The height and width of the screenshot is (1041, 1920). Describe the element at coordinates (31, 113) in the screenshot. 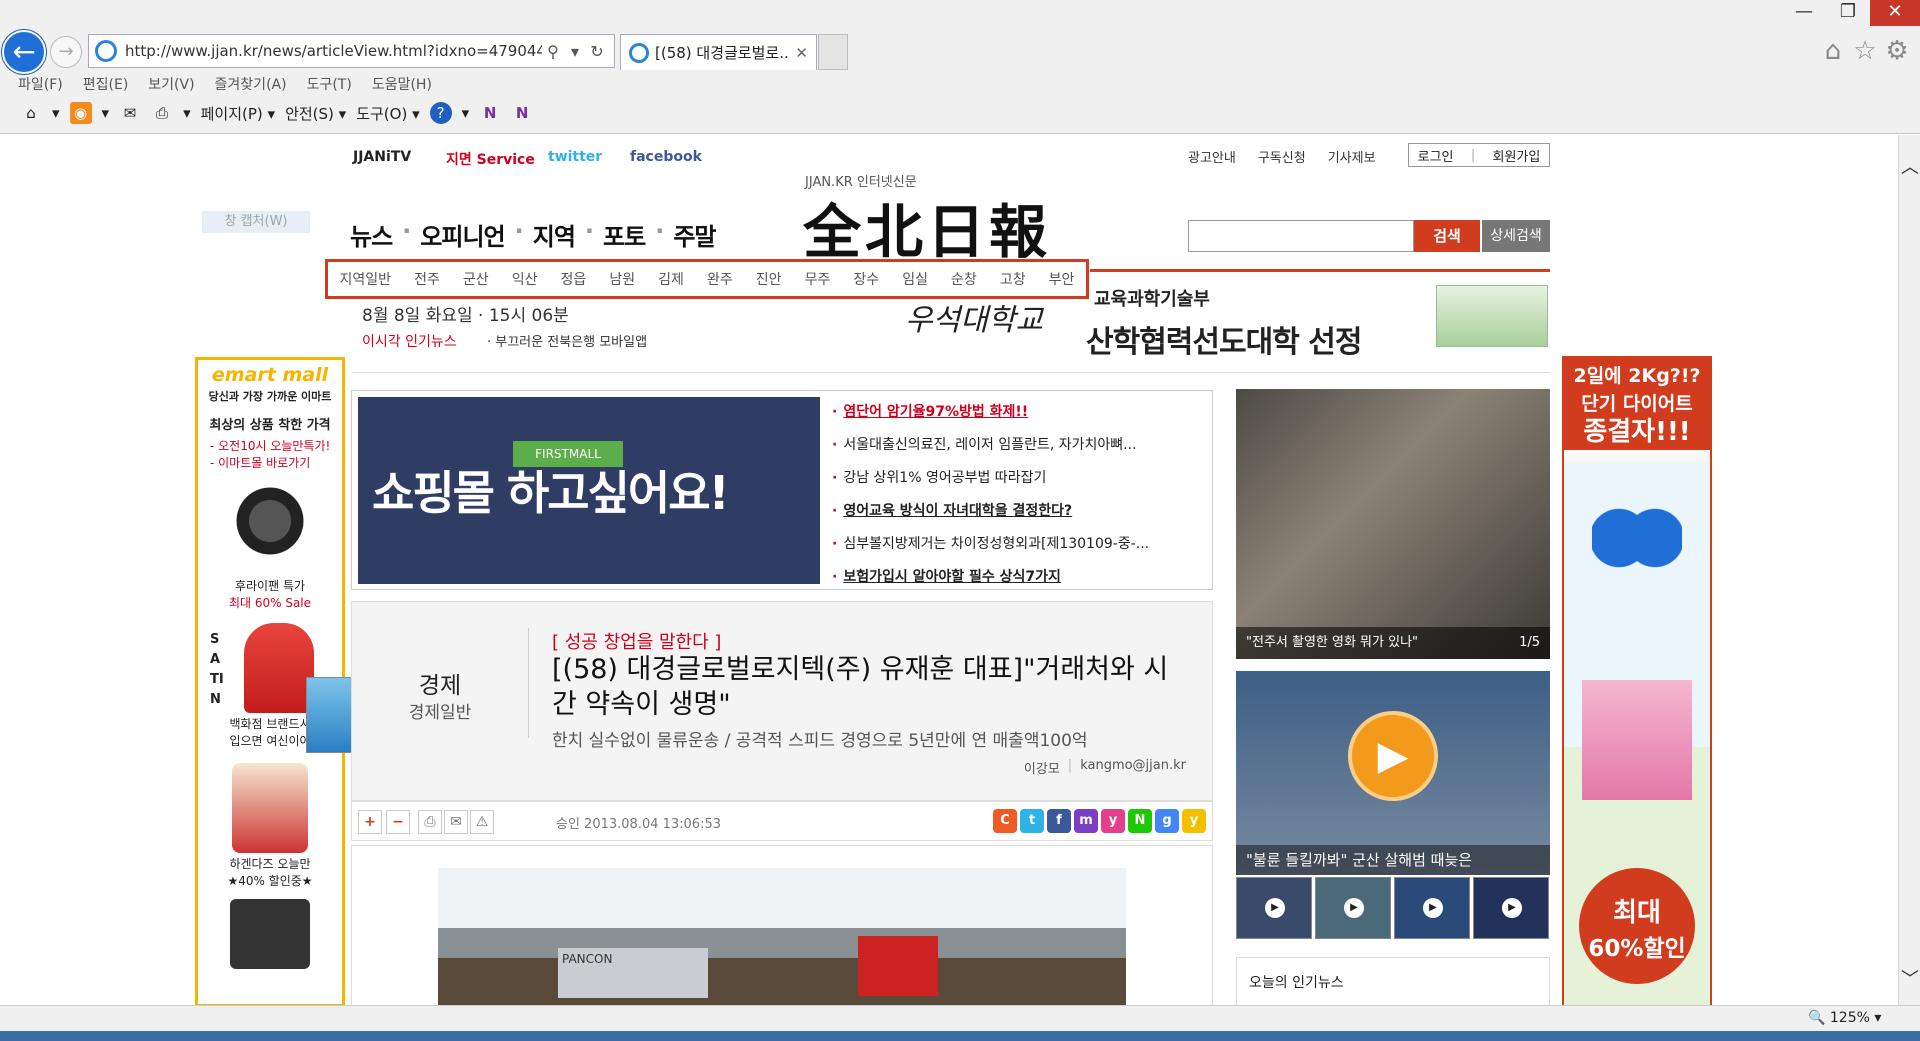

I see `home-cmd-icon: ⌂` at that location.